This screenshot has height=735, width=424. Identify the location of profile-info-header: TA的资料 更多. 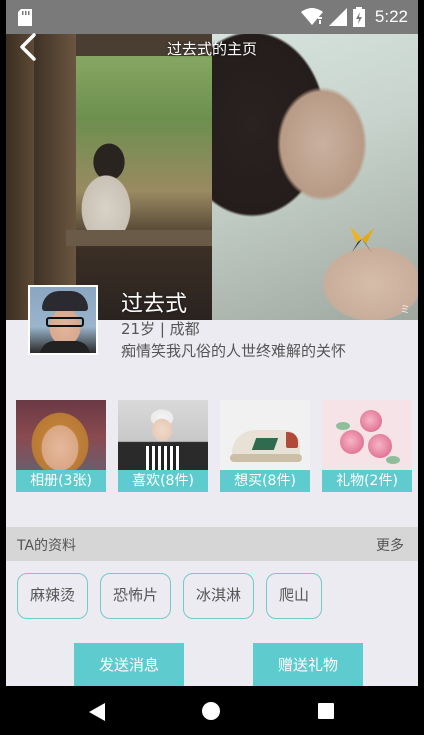
(212, 544).